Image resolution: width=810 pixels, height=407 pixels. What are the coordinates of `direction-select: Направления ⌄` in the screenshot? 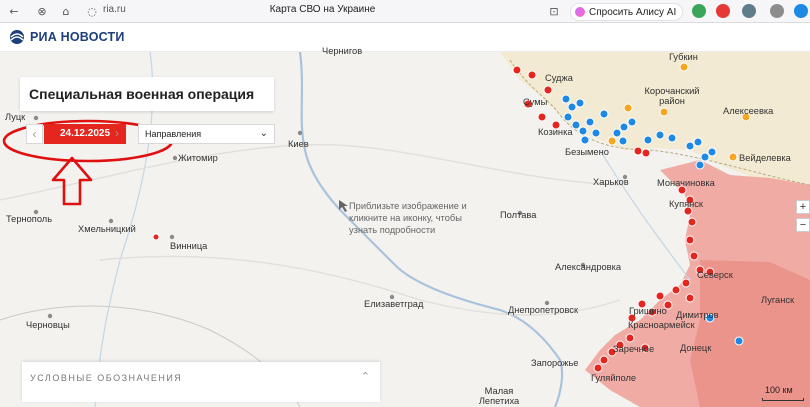 It's located at (206, 134).